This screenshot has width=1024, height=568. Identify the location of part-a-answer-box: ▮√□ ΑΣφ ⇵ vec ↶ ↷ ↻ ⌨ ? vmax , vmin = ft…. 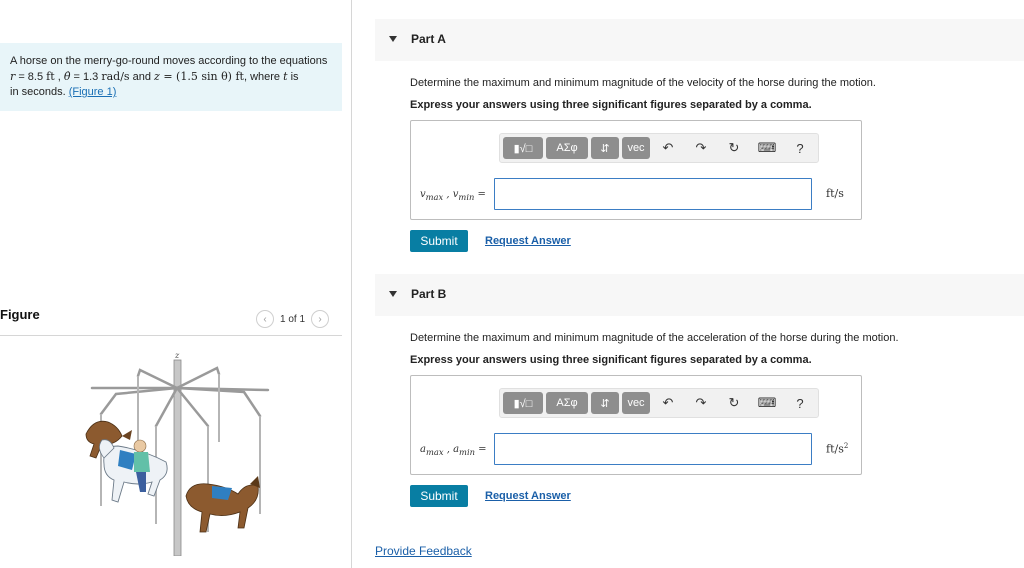
(636, 170).